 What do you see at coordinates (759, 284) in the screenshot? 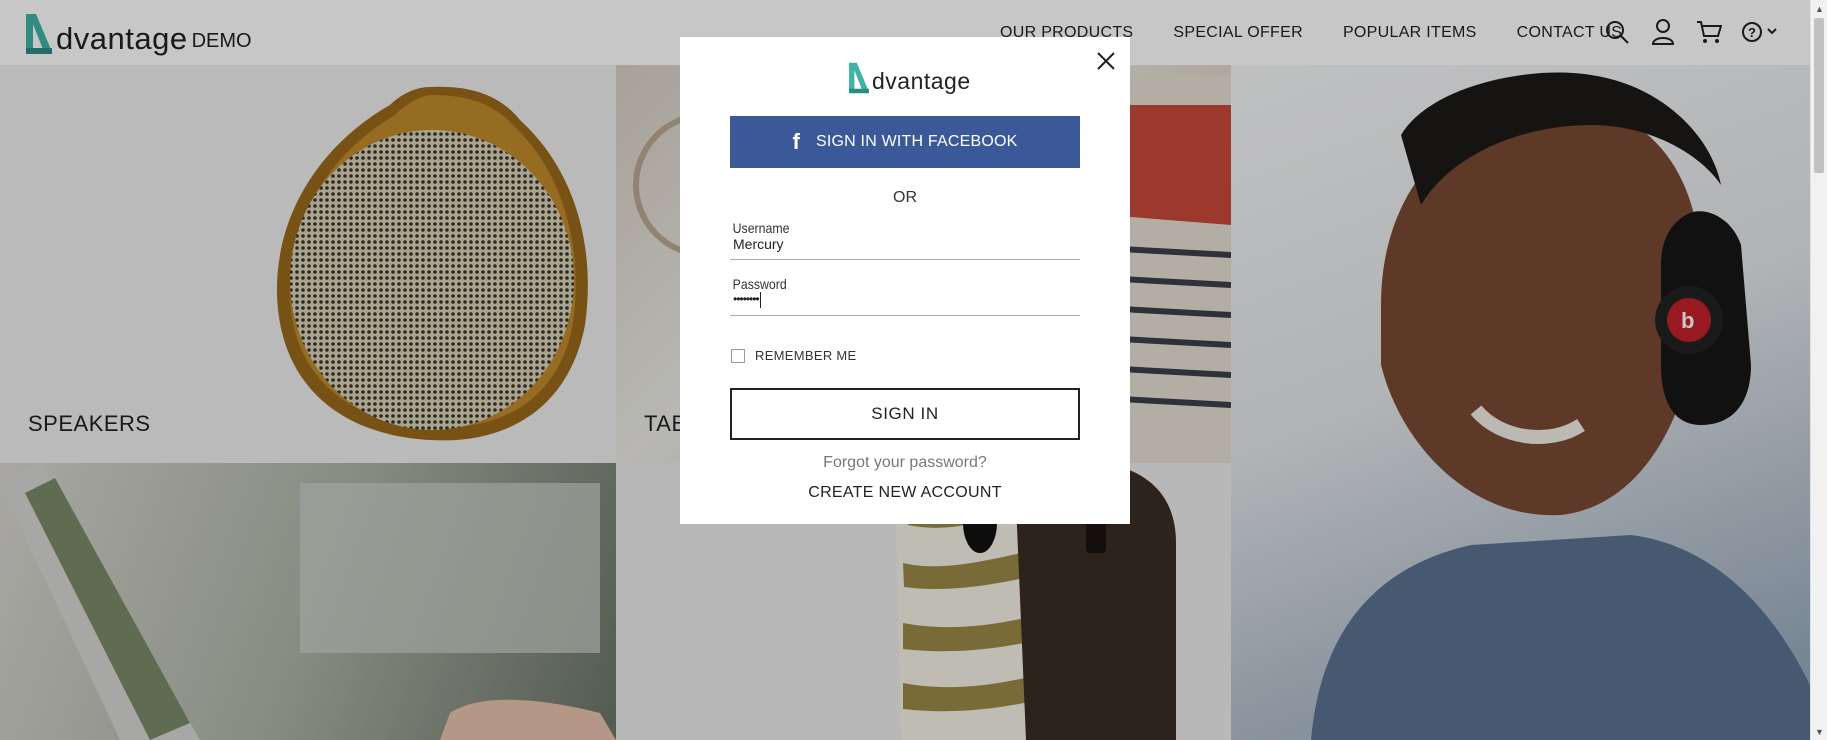
I see `password-label: Password` at bounding box center [759, 284].